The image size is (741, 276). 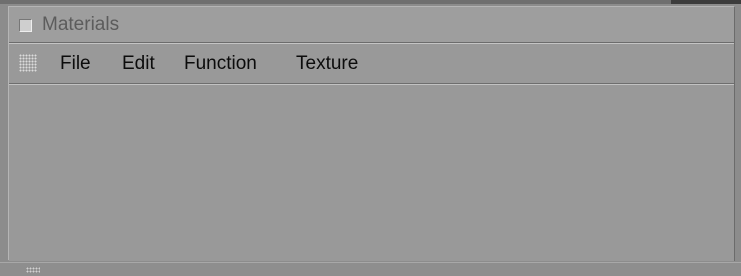 What do you see at coordinates (371, 25) in the screenshot?
I see `title-bar: Materials` at bounding box center [371, 25].